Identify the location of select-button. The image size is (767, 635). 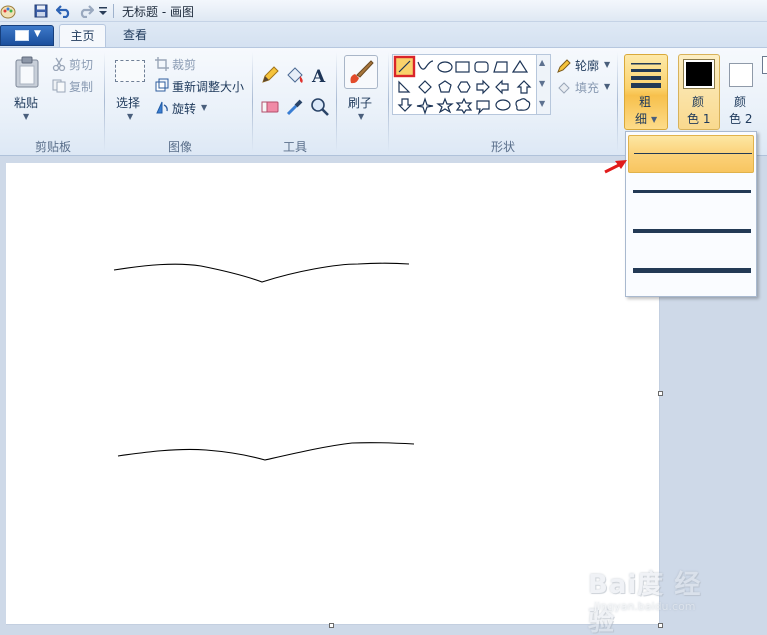
(130, 71).